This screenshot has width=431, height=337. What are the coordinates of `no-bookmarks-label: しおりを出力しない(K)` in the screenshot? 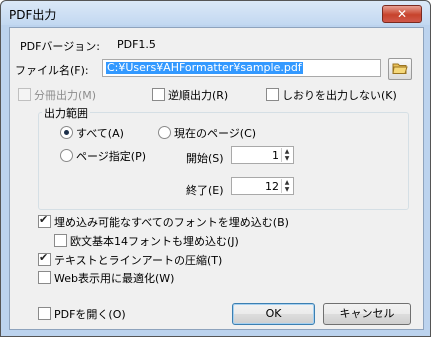 It's located at (339, 95).